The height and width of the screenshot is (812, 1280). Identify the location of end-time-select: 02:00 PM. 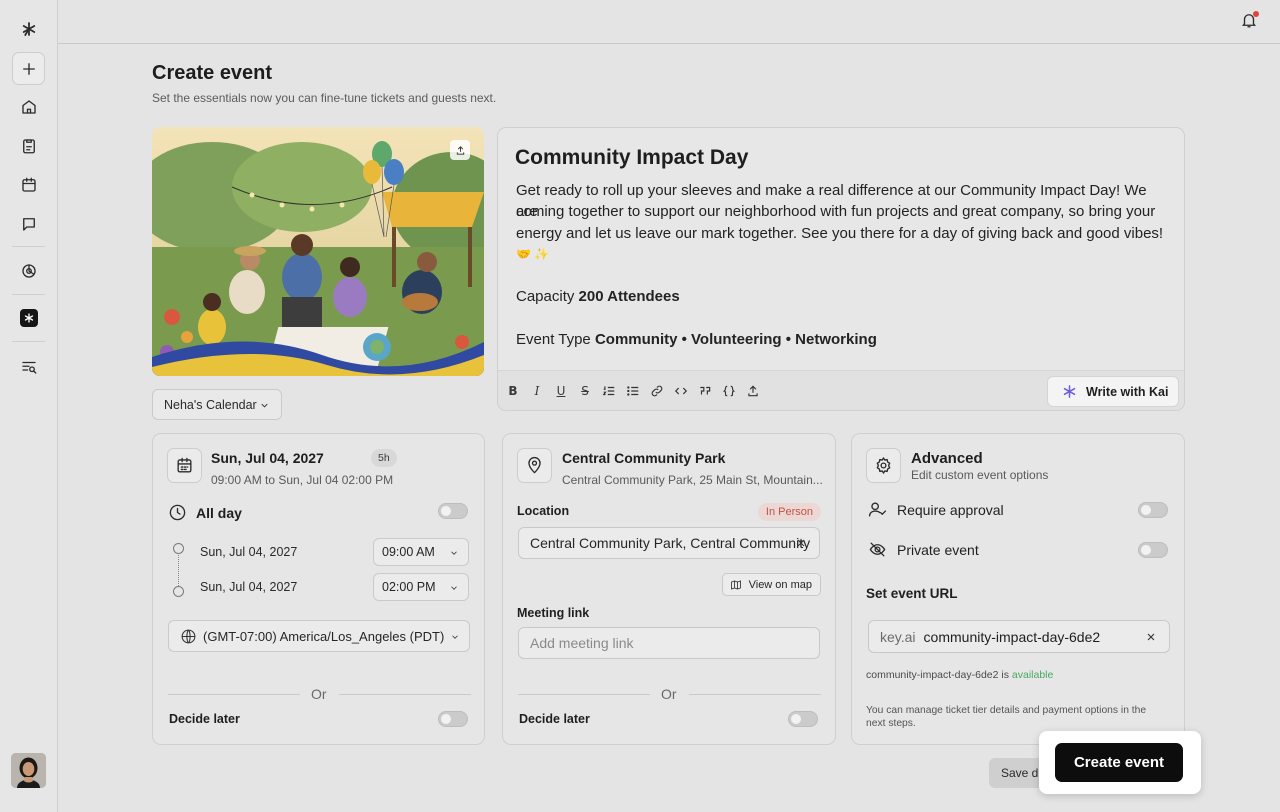
(421, 587).